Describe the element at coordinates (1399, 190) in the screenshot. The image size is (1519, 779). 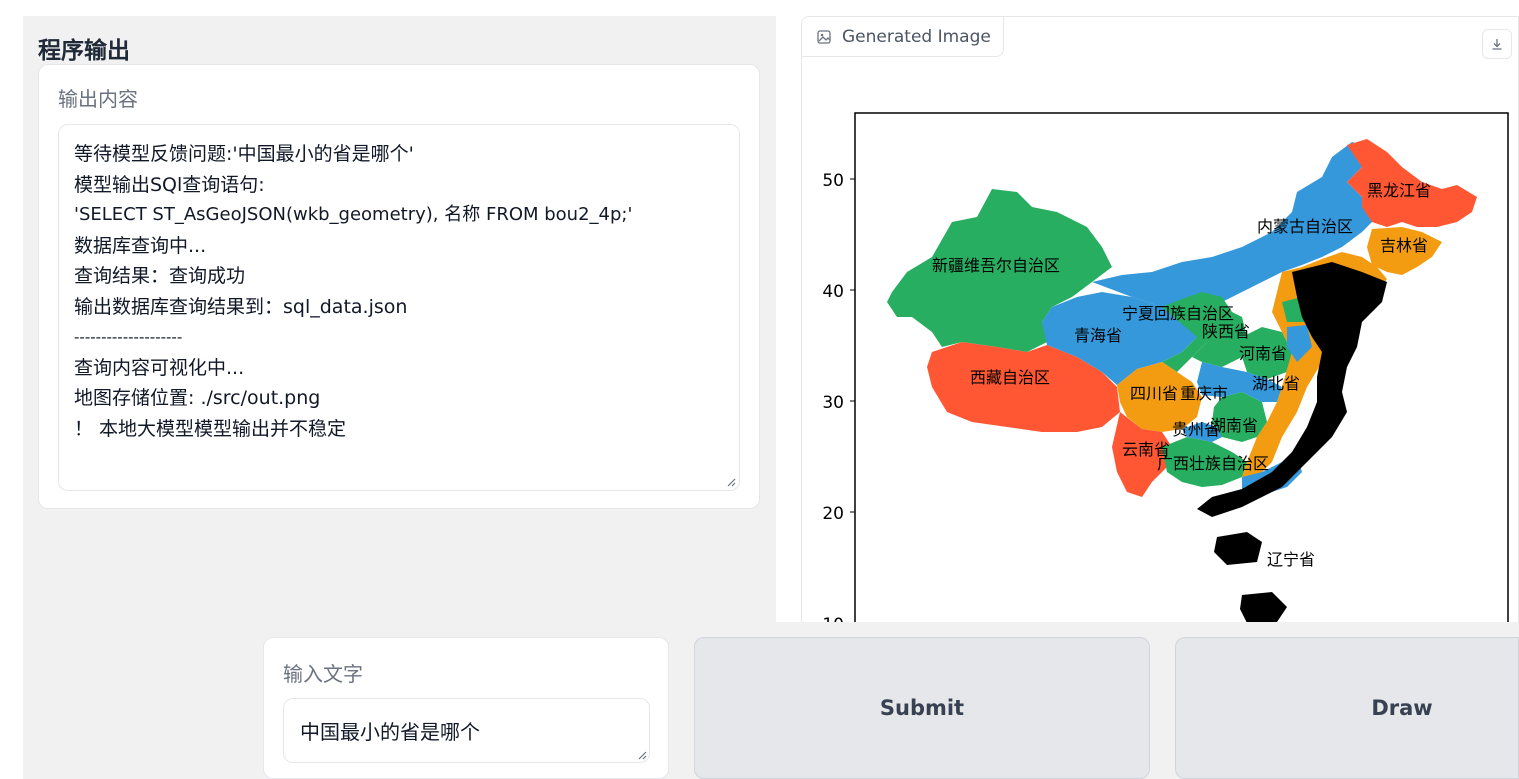
I see `region-label: 黑龙江省` at that location.